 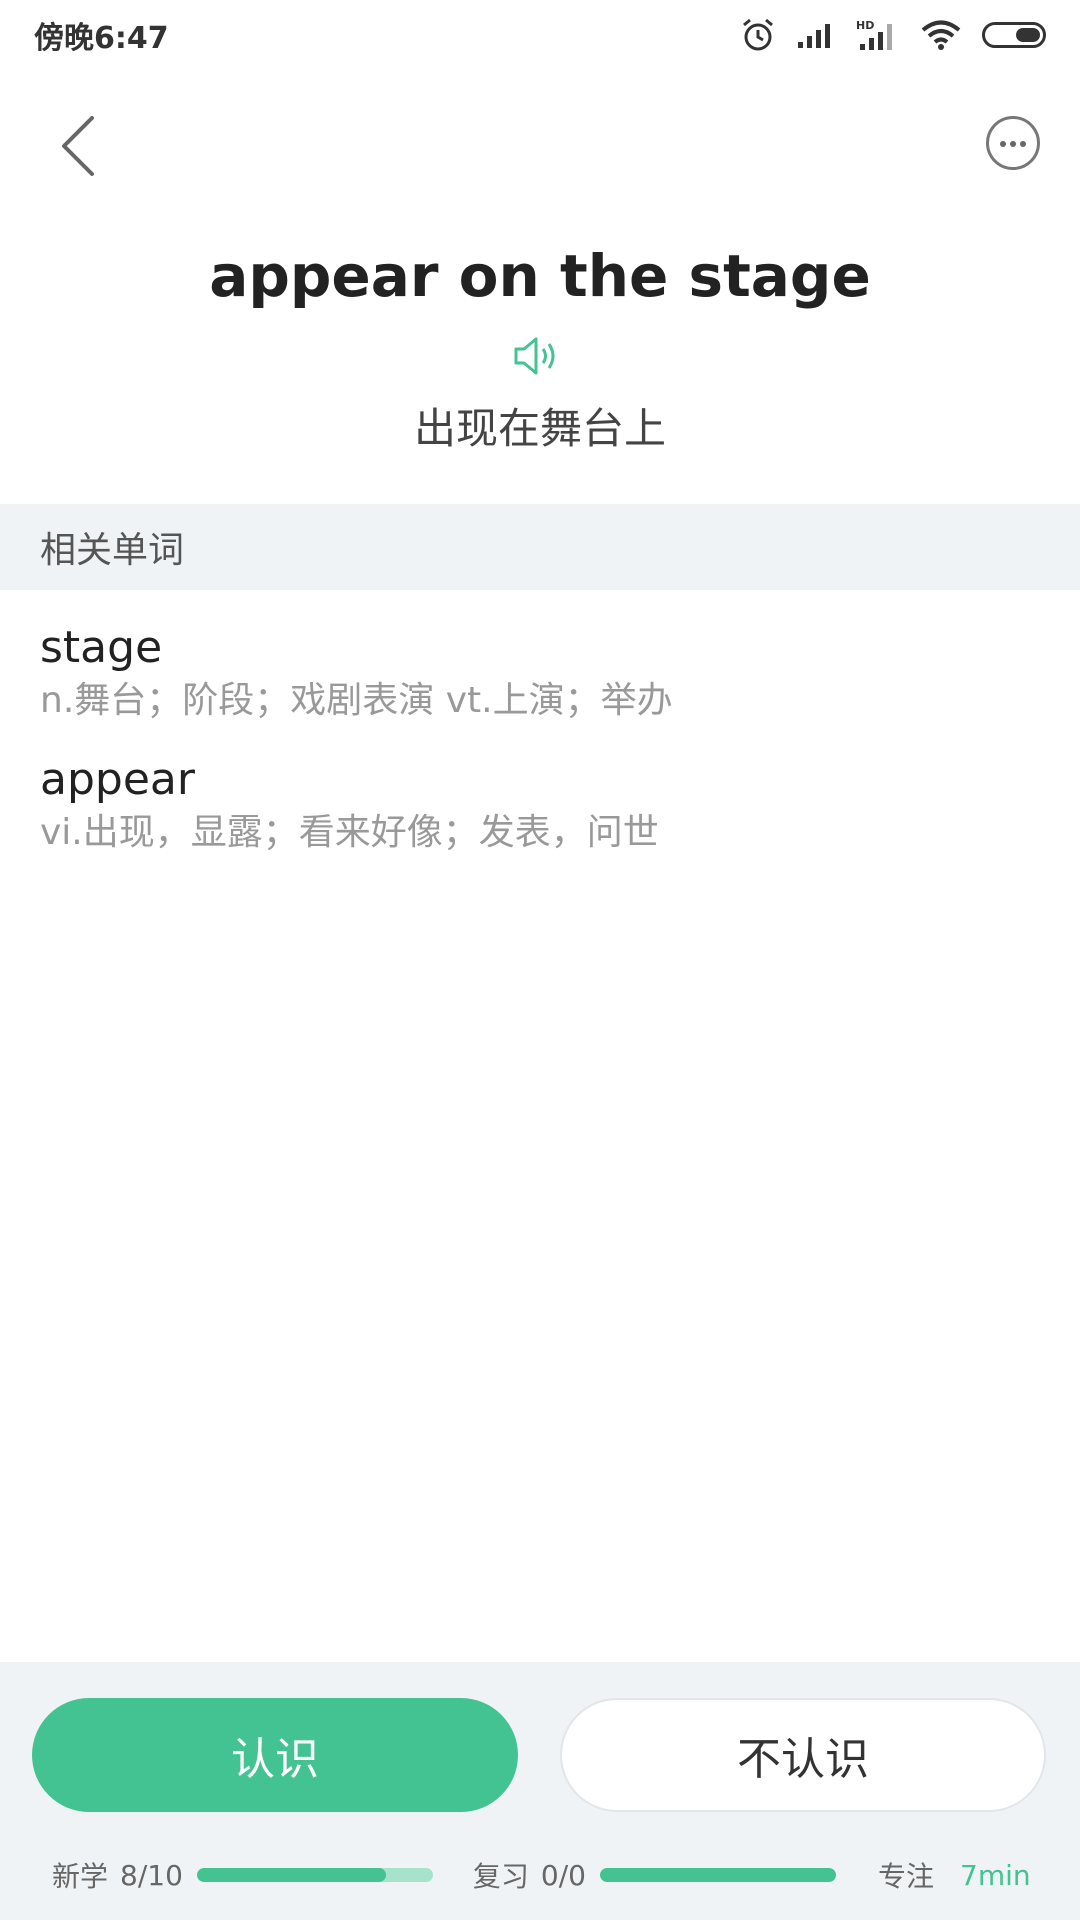 I want to click on new-count: 8/10, so click(x=151, y=1875).